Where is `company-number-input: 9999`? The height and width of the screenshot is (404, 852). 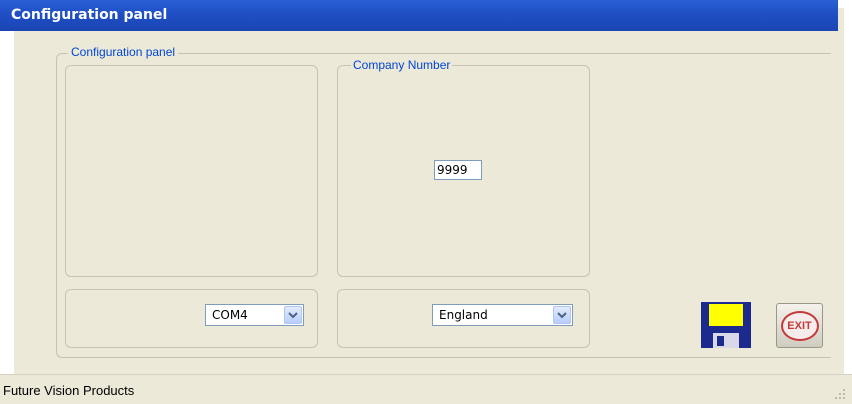
company-number-input: 9999 is located at coordinates (458, 170).